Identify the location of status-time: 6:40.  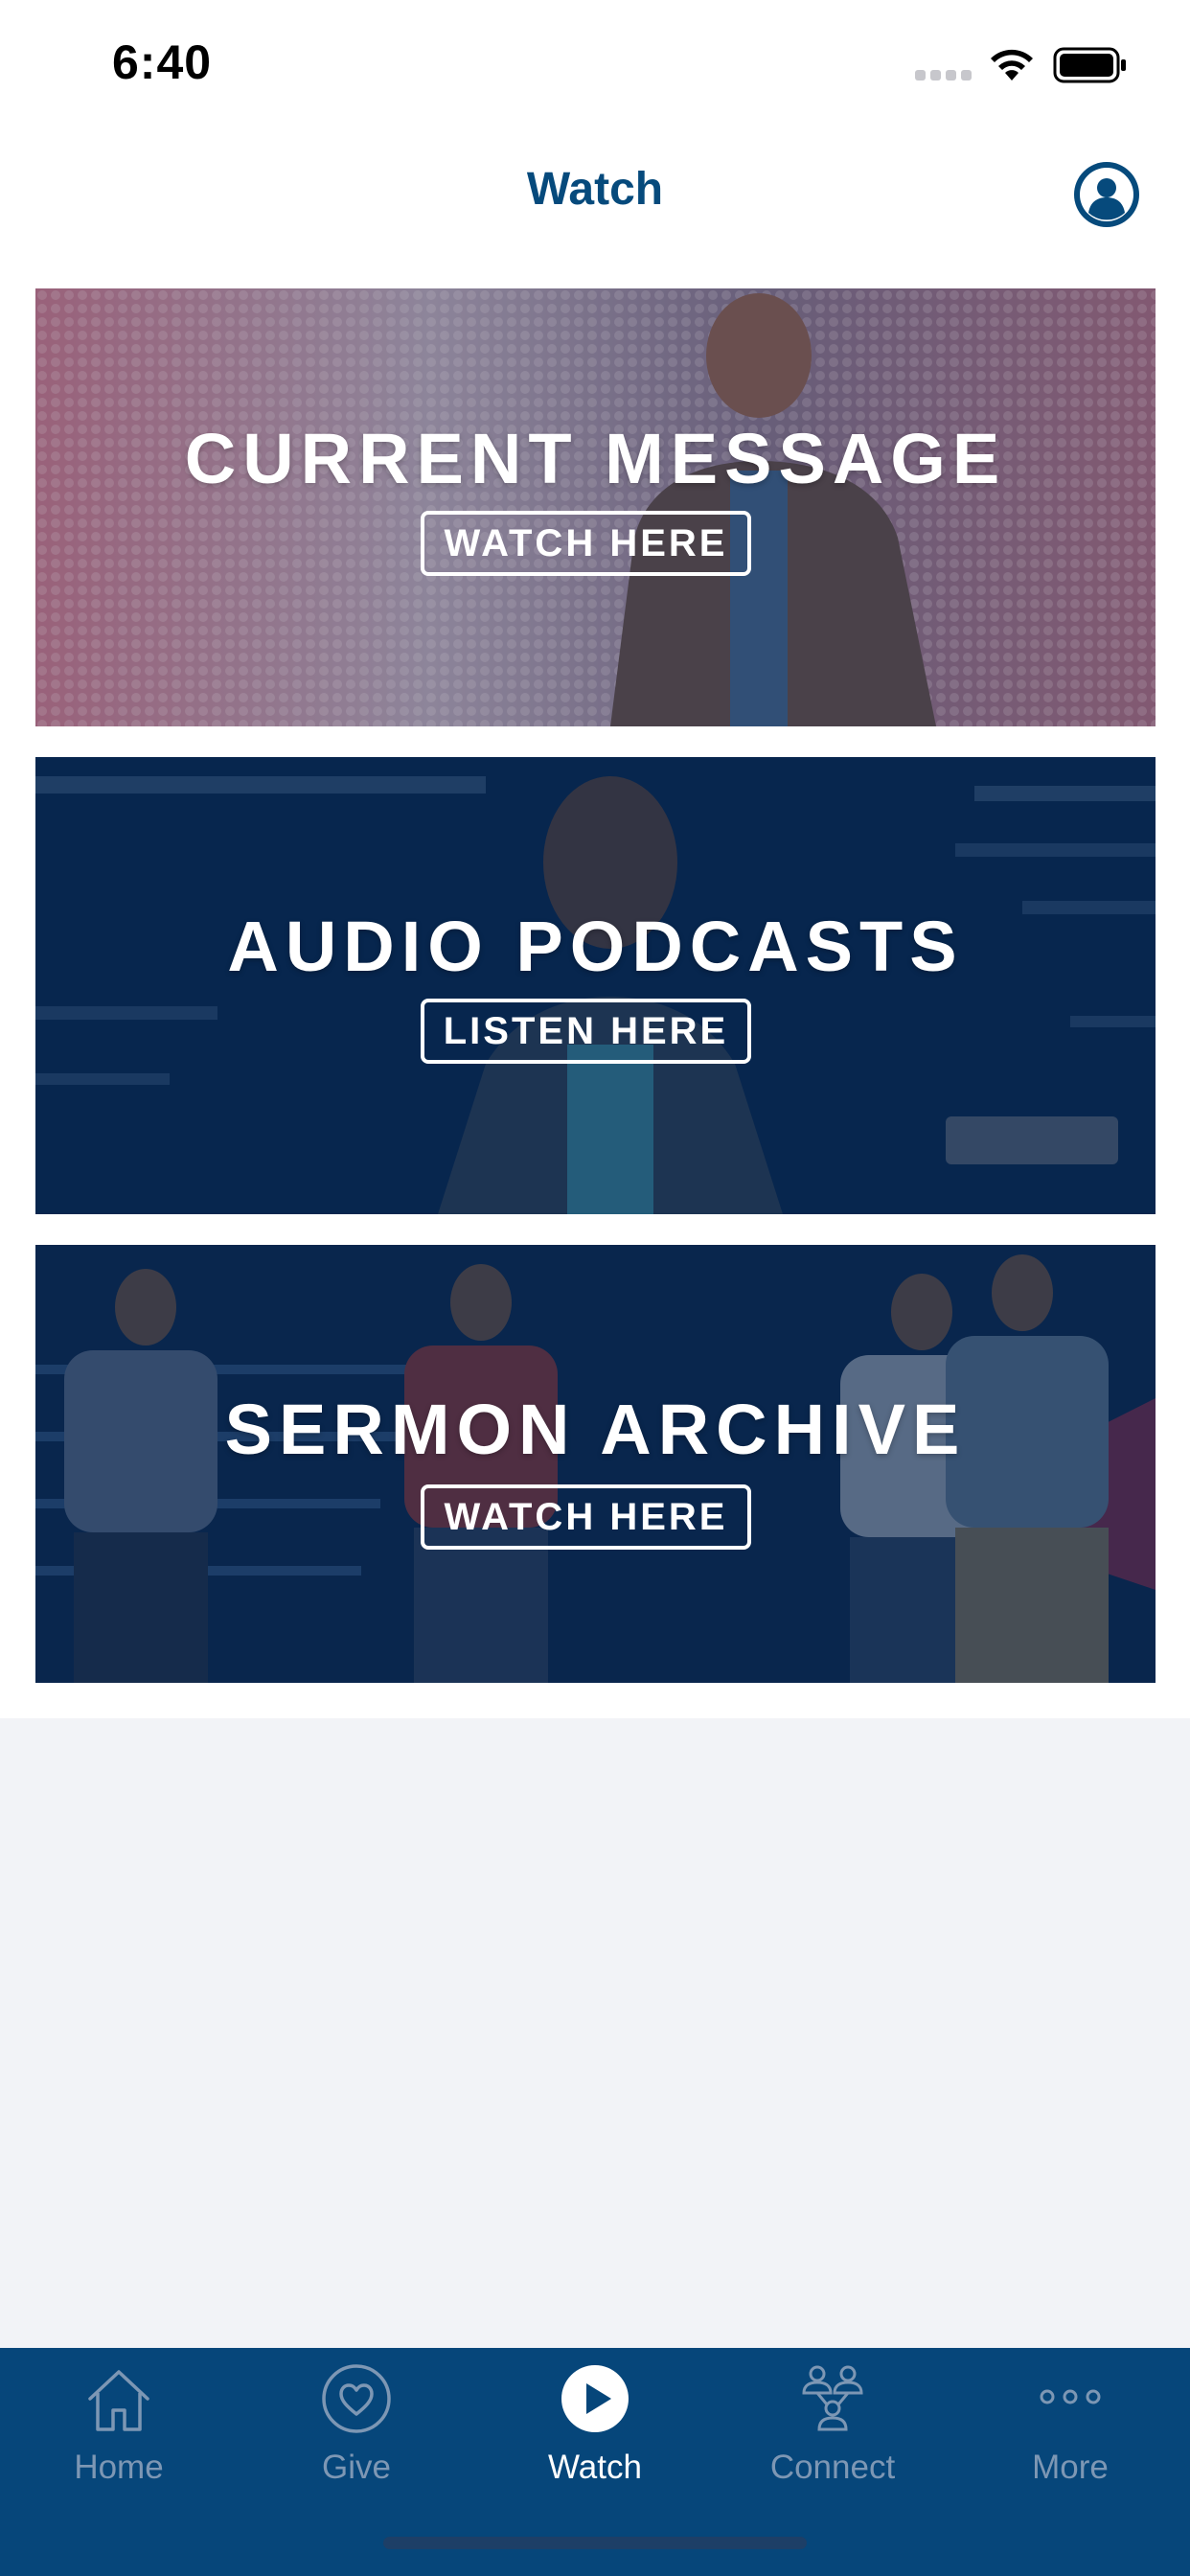
(163, 62).